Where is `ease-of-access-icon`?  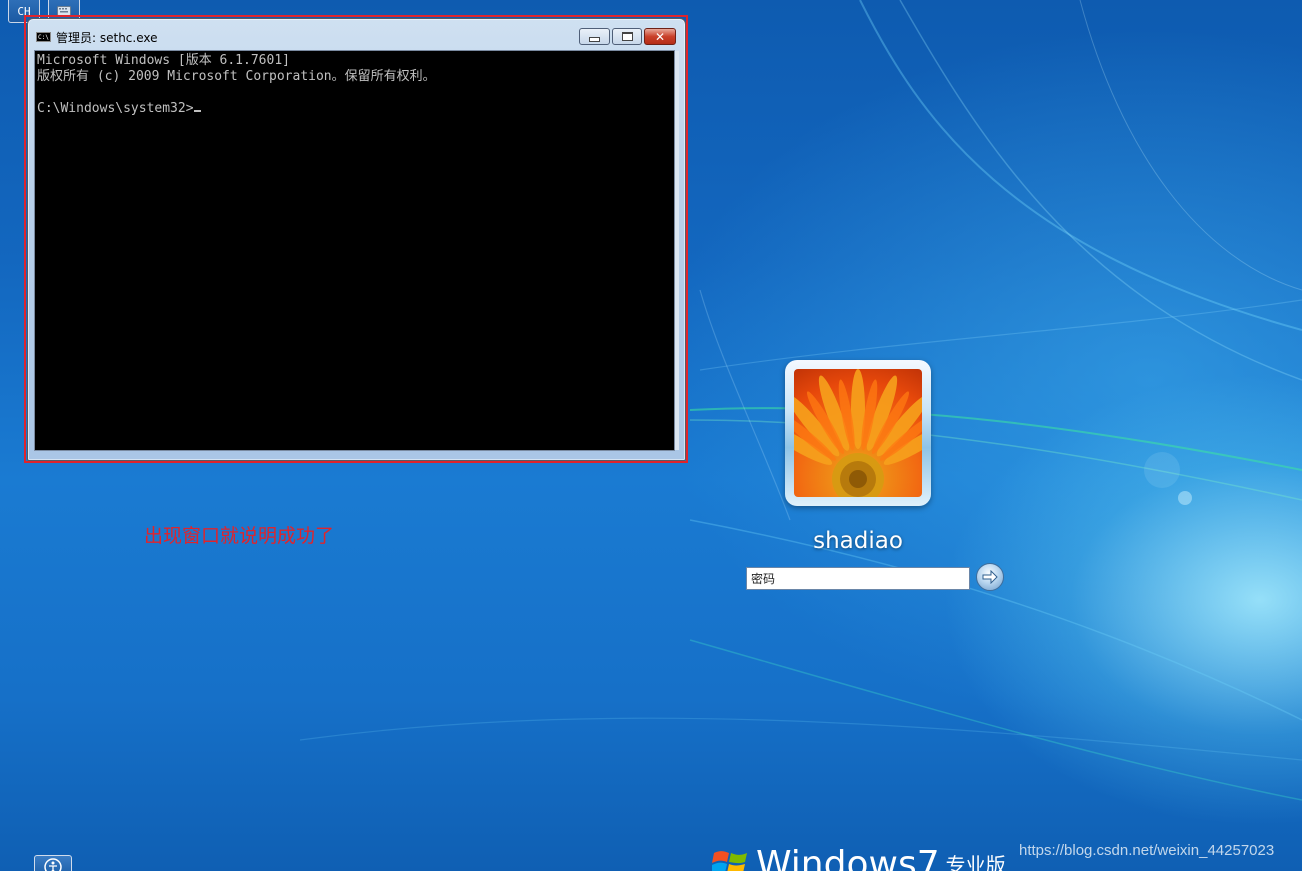
ease-of-access-icon is located at coordinates (53, 864).